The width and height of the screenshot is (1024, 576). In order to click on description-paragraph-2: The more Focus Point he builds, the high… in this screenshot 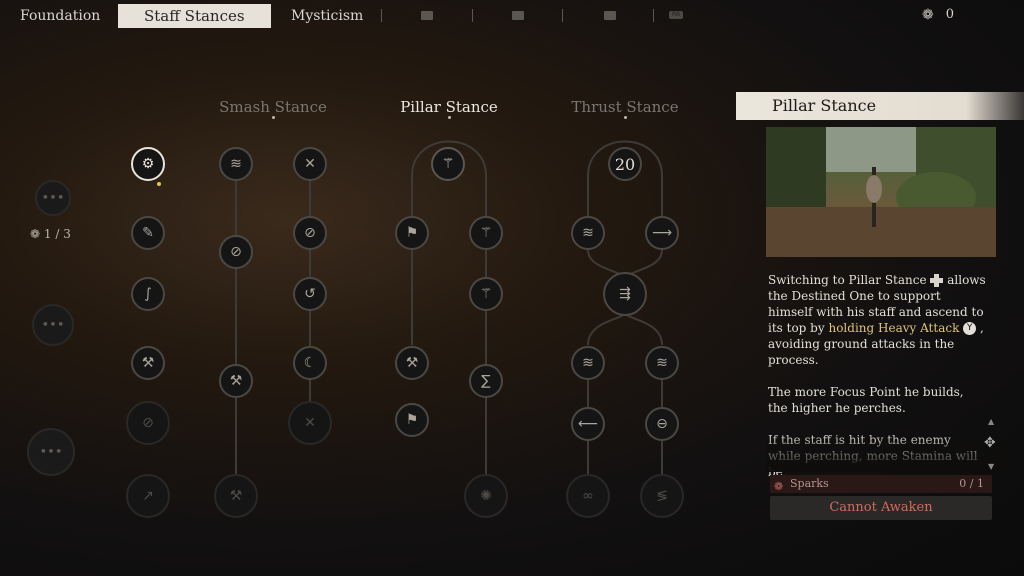, I will do `click(866, 400)`.